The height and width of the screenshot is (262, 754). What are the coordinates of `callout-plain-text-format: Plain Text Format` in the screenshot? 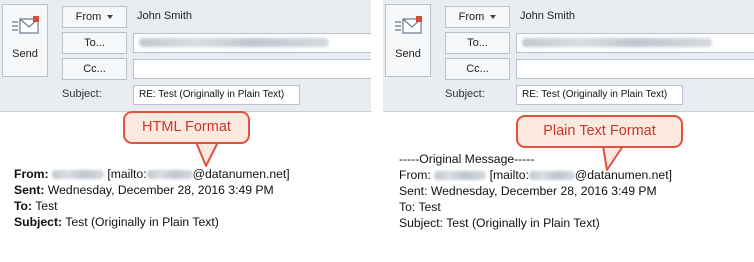 It's located at (599, 131).